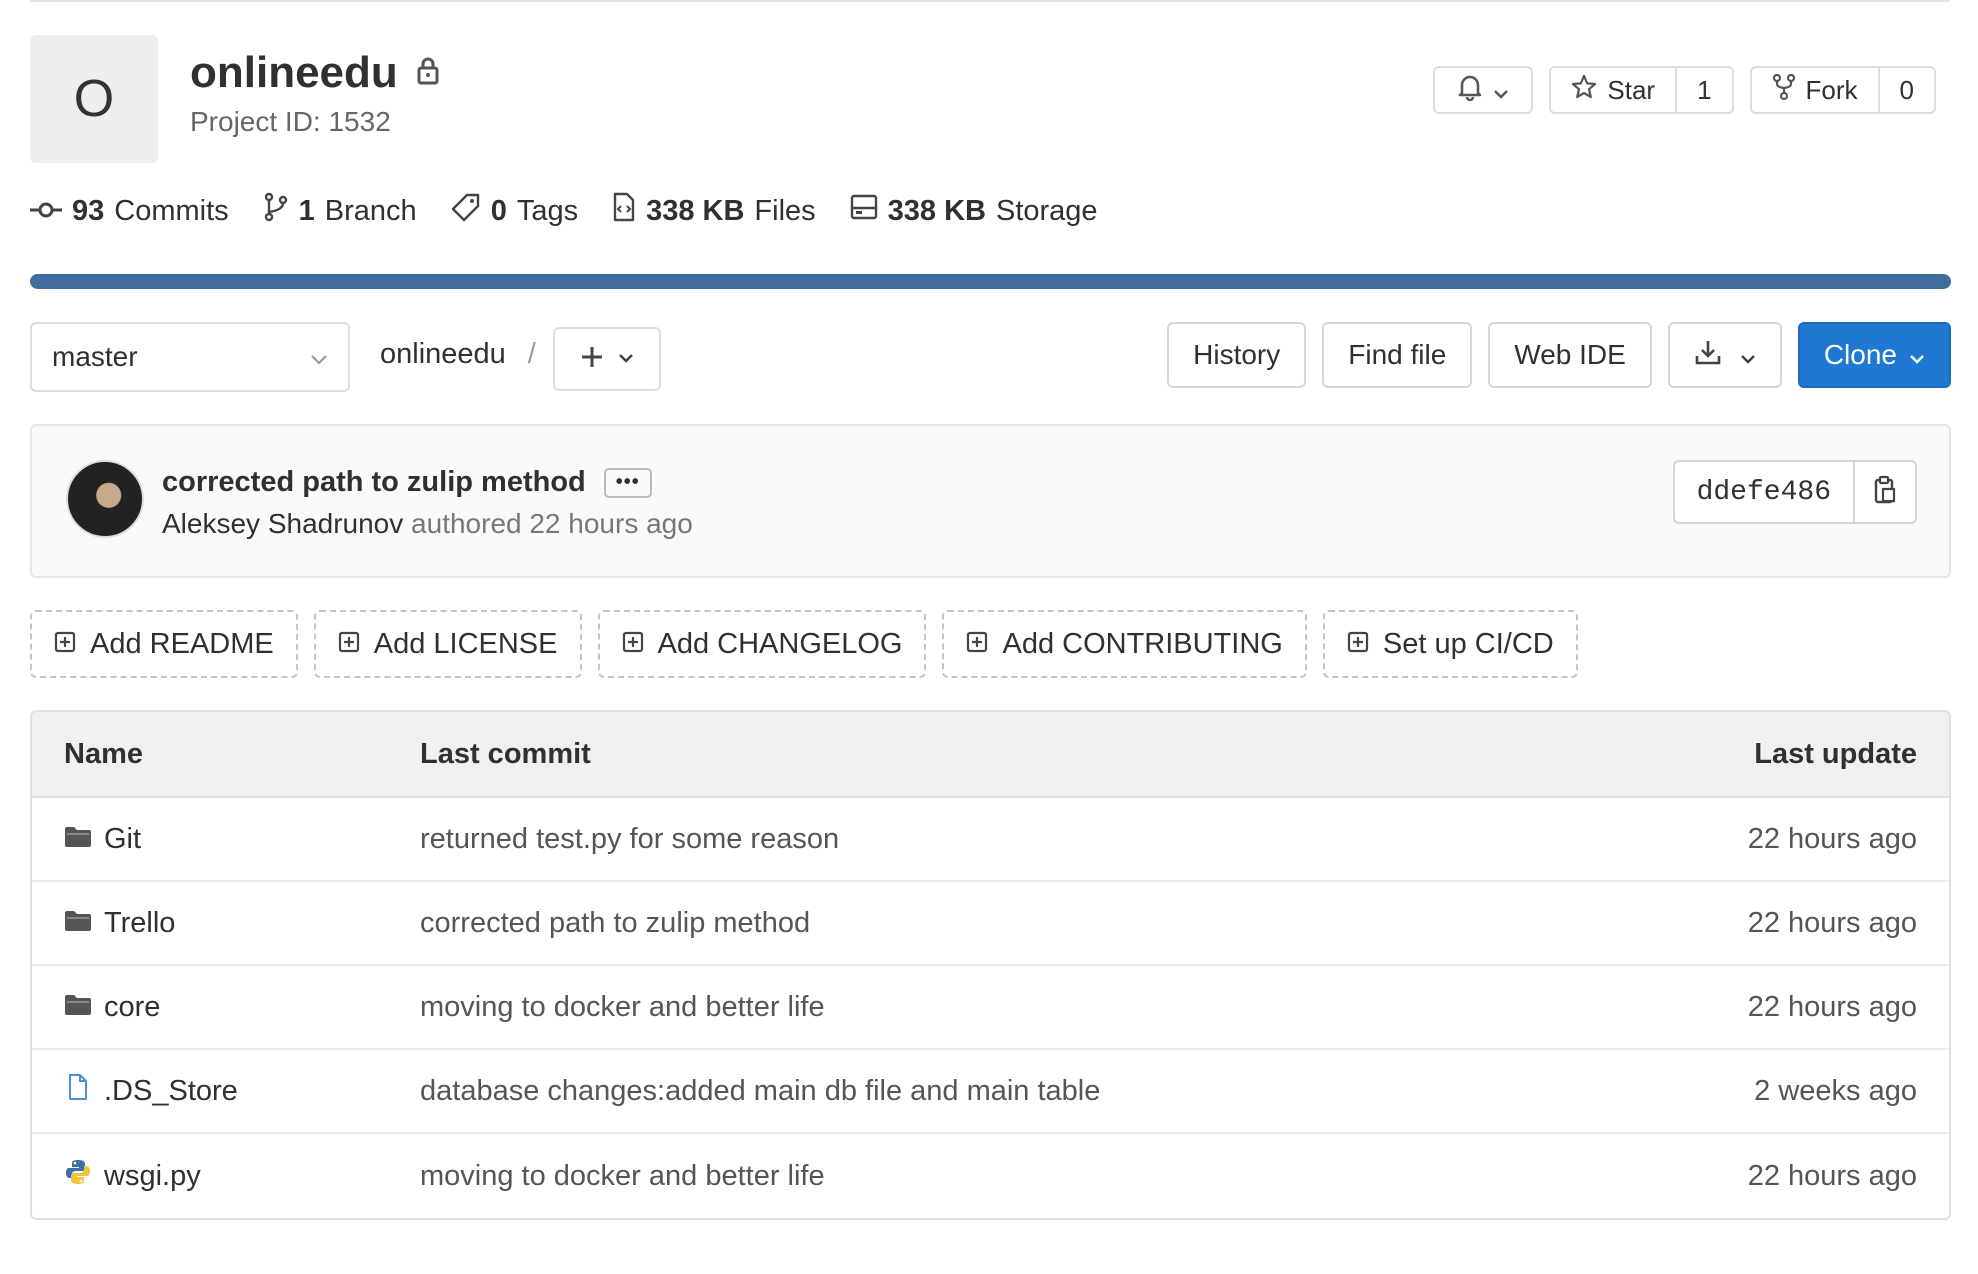 The height and width of the screenshot is (1274, 1978). What do you see at coordinates (1831, 89) in the screenshot?
I see `fork-label: Fork` at bounding box center [1831, 89].